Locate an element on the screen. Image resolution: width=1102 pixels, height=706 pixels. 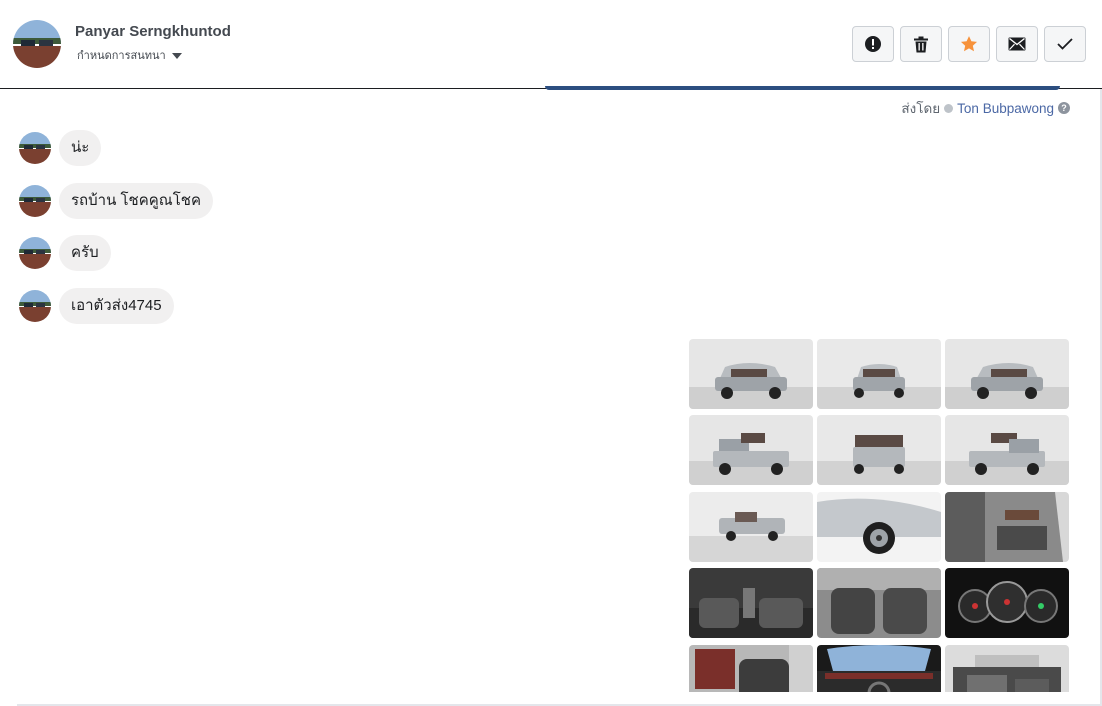
message-row: รถบ้าน โชคคูณโชค is located at coordinates (116, 201).